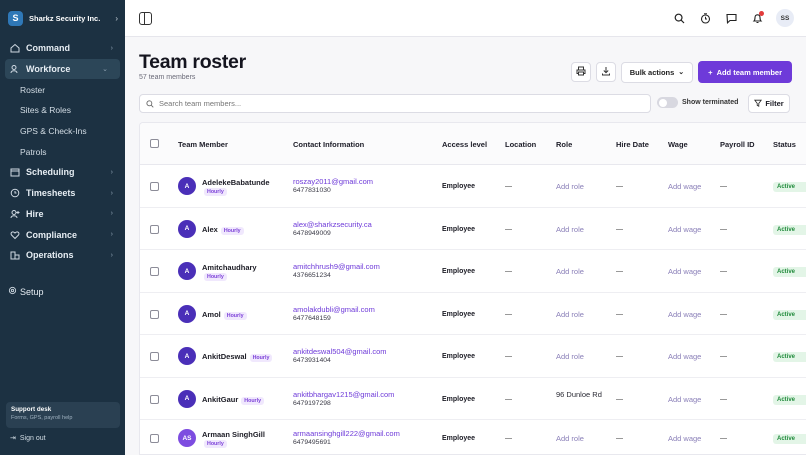  Describe the element at coordinates (32, 291) in the screenshot. I see `setup-label: Setup` at that location.